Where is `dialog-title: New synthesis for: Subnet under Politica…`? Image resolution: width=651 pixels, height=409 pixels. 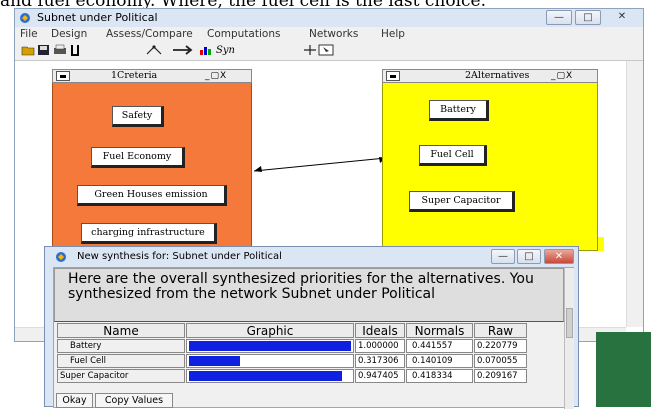
dialog-title: New synthesis for: Subnet under Politica… is located at coordinates (179, 256).